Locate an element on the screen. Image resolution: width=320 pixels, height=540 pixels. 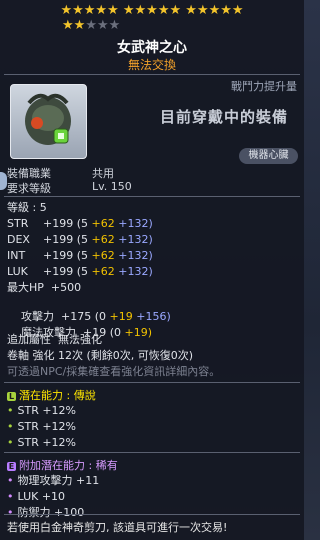
additional-potential-header: E 附加潛在能力 : 稀有 is located at coordinates (62, 465).